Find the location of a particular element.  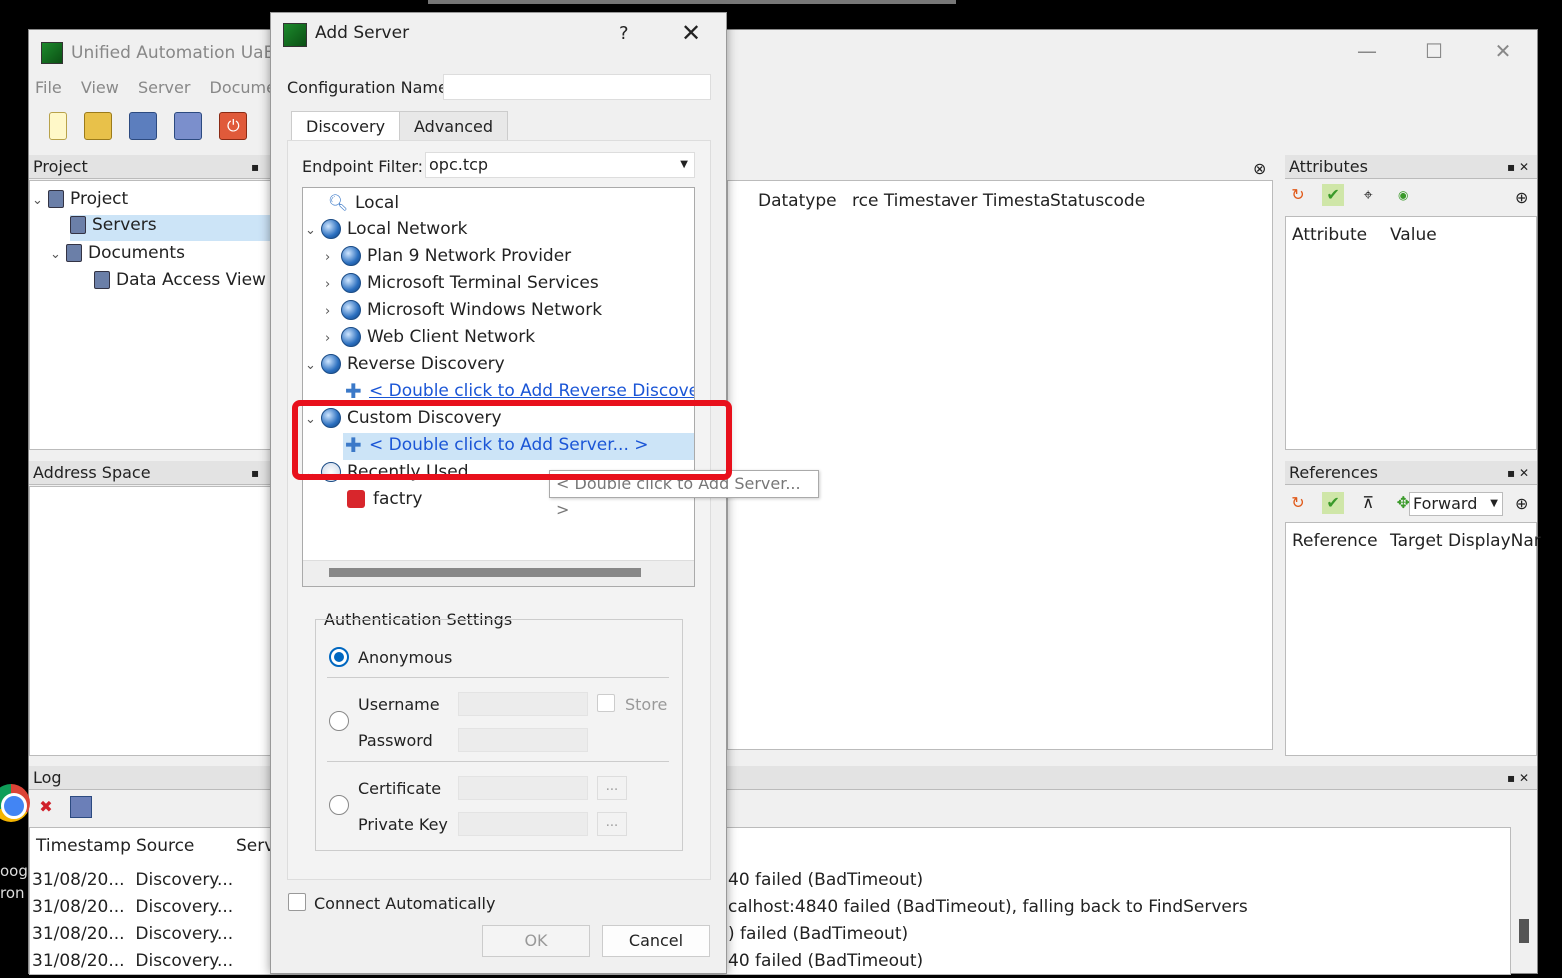

column-header: Timestamp is located at coordinates (83, 846).